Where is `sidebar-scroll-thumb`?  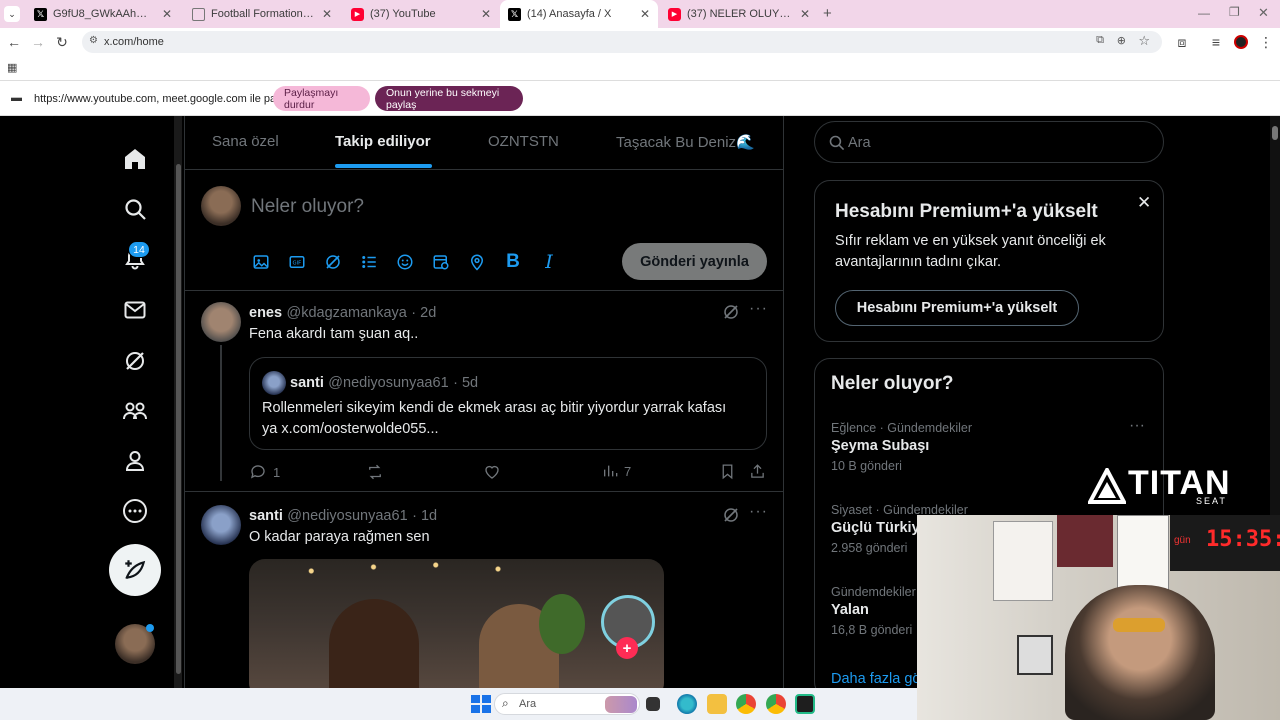
sidebar-scroll-thumb is located at coordinates (178, 419).